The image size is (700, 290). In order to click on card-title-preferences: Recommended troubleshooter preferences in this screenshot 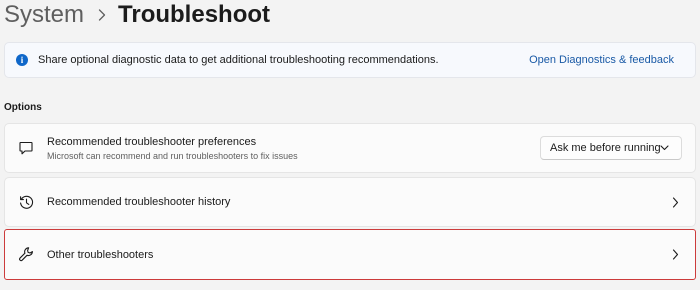, I will do `click(152, 141)`.